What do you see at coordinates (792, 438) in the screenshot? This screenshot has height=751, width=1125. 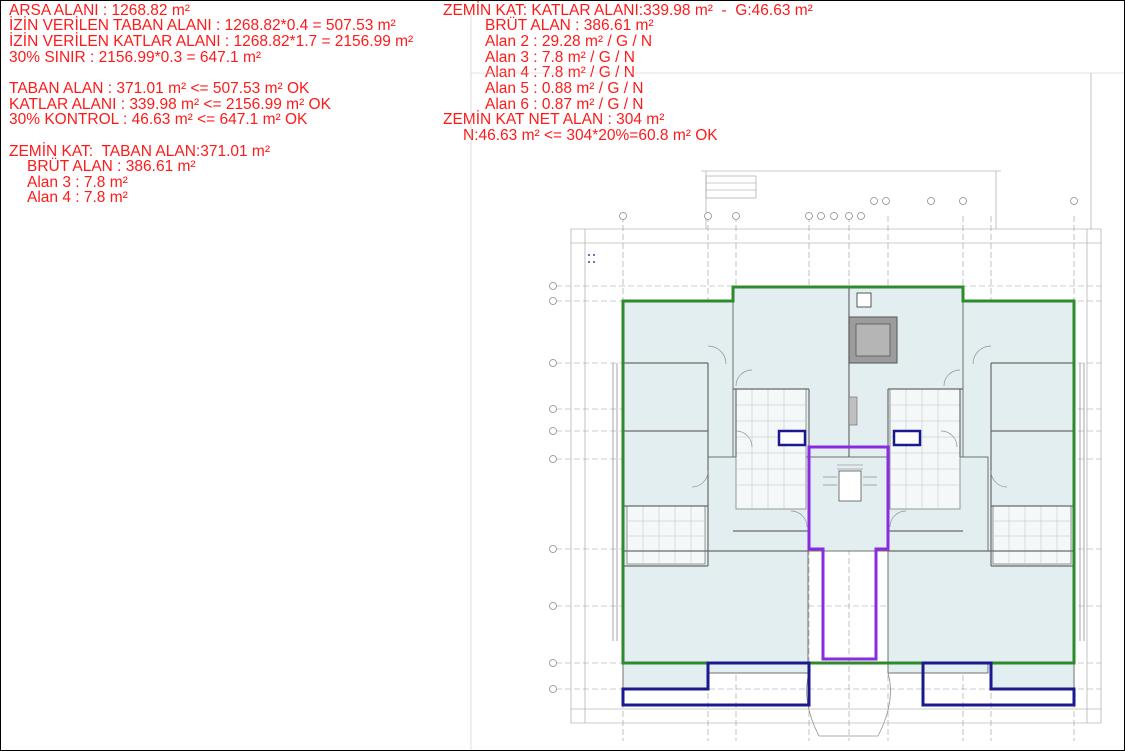 I see `shaft-left-outline` at bounding box center [792, 438].